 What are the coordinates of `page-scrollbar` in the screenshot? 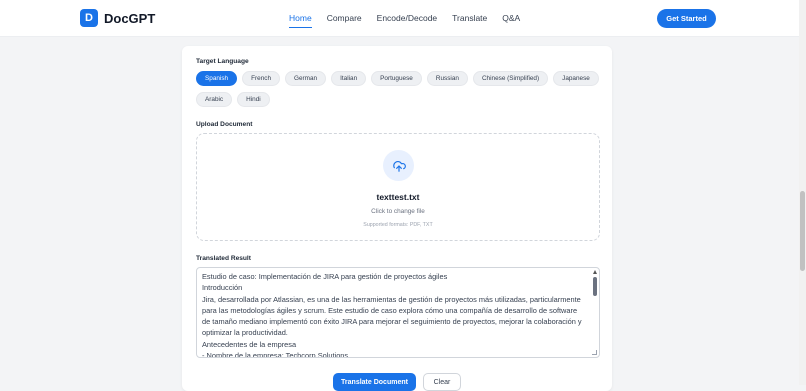 It's located at (802, 192).